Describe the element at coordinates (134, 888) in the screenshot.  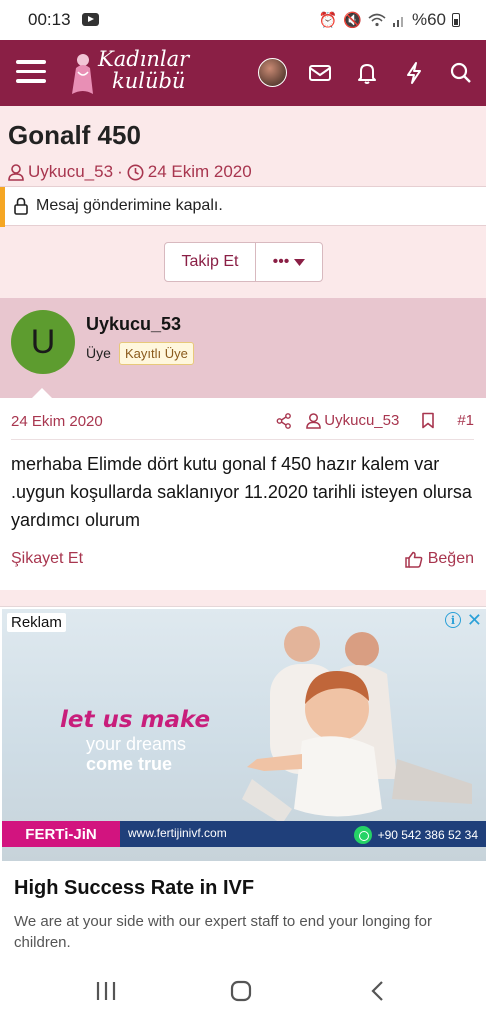
I see `ad-title: High Success Rate in IVF` at that location.